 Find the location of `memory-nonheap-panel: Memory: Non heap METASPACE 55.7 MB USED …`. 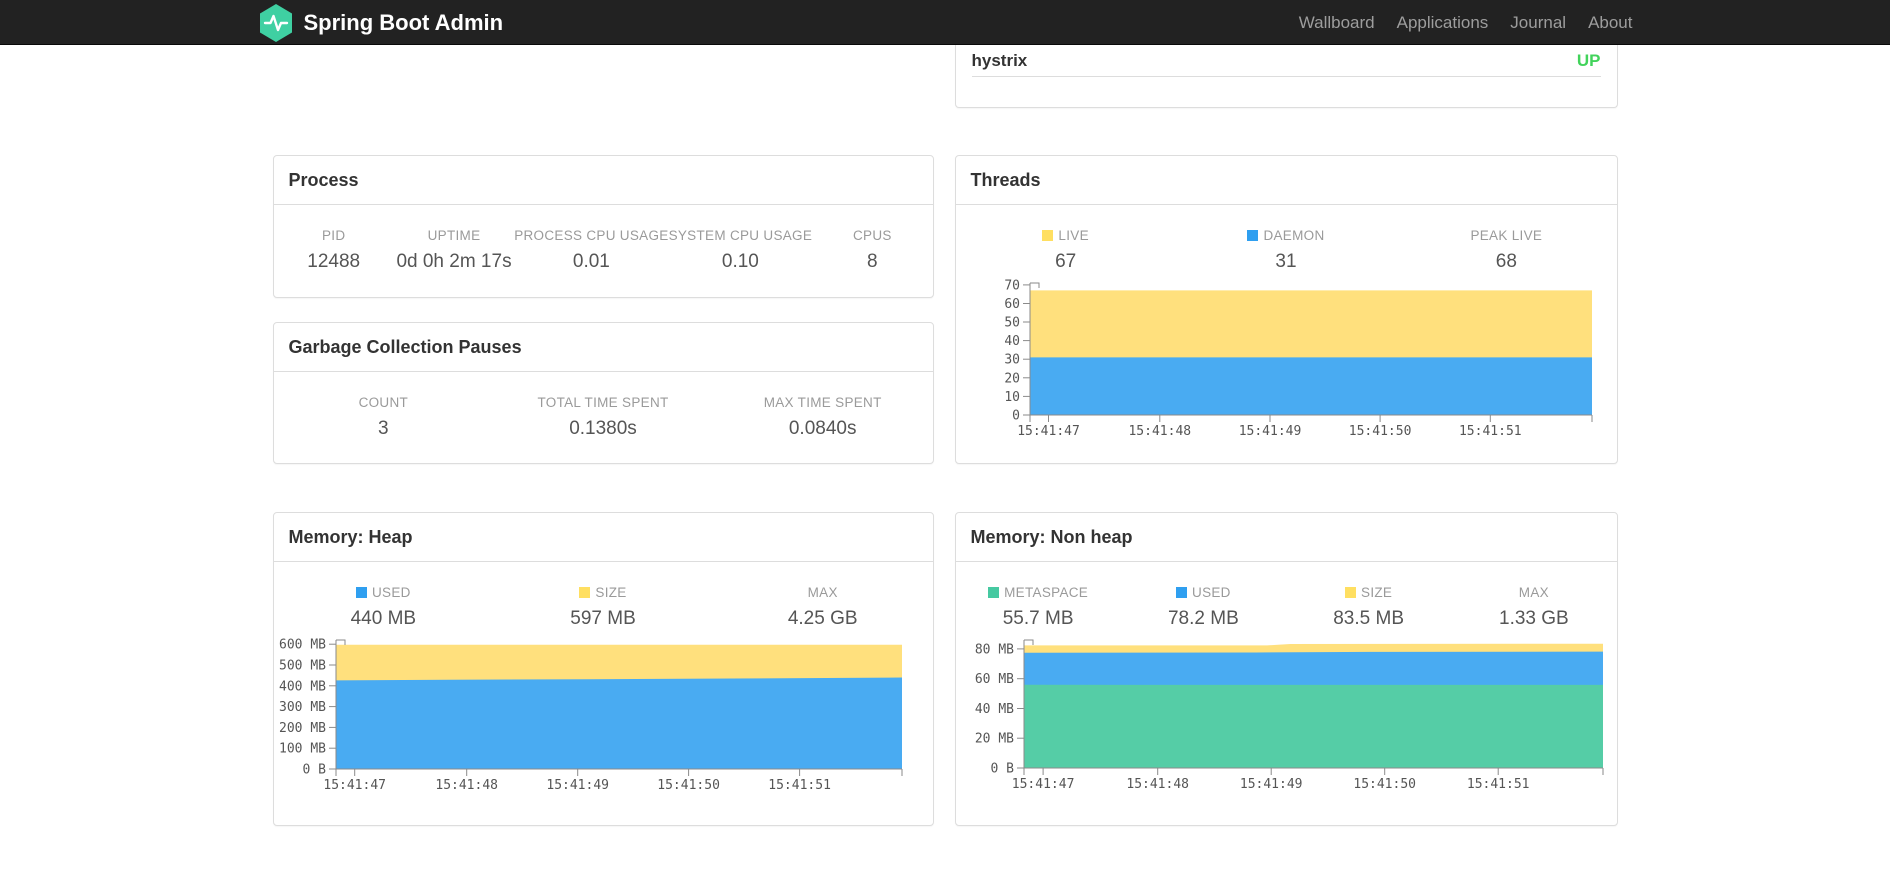

memory-nonheap-panel: Memory: Non heap METASPACE 55.7 MB USED … is located at coordinates (1286, 669).